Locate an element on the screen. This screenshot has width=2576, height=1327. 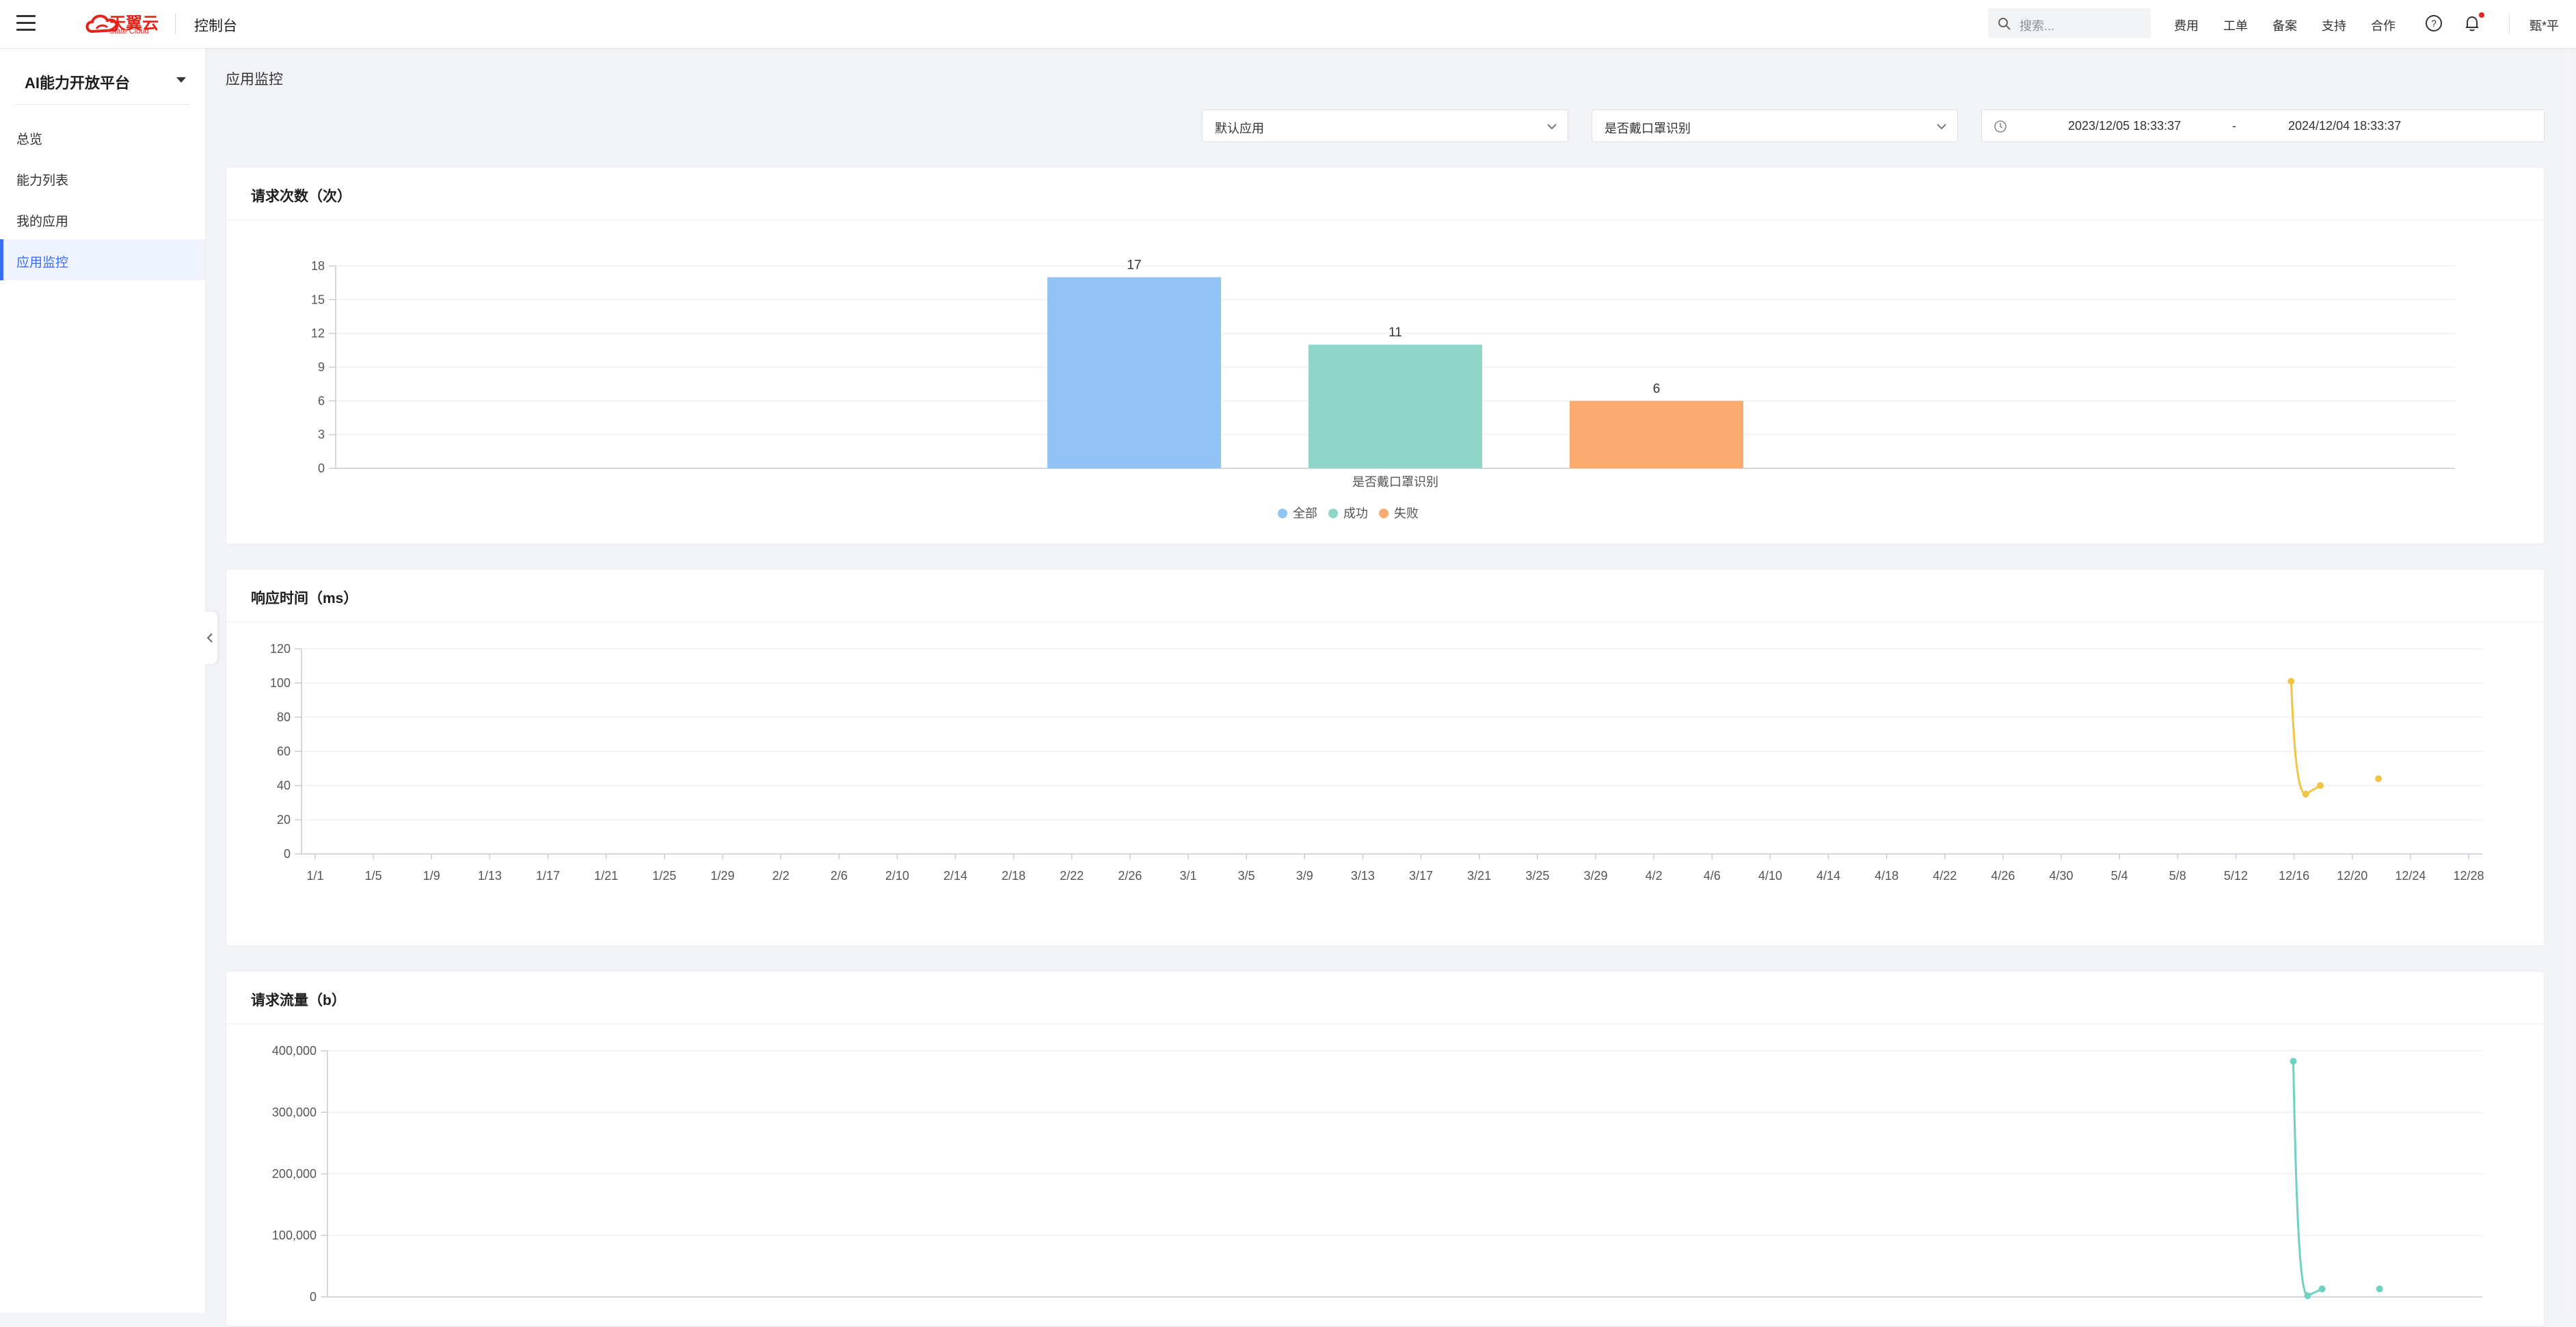
chevron-left-icon is located at coordinates (209, 638).